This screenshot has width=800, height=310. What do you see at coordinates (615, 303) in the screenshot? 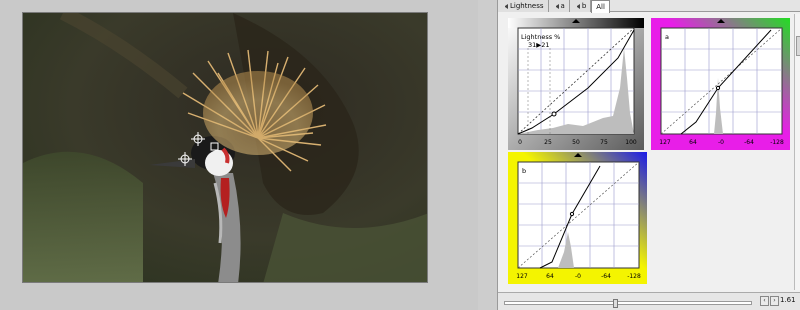
I see `zoom-slider-thumb` at bounding box center [615, 303].